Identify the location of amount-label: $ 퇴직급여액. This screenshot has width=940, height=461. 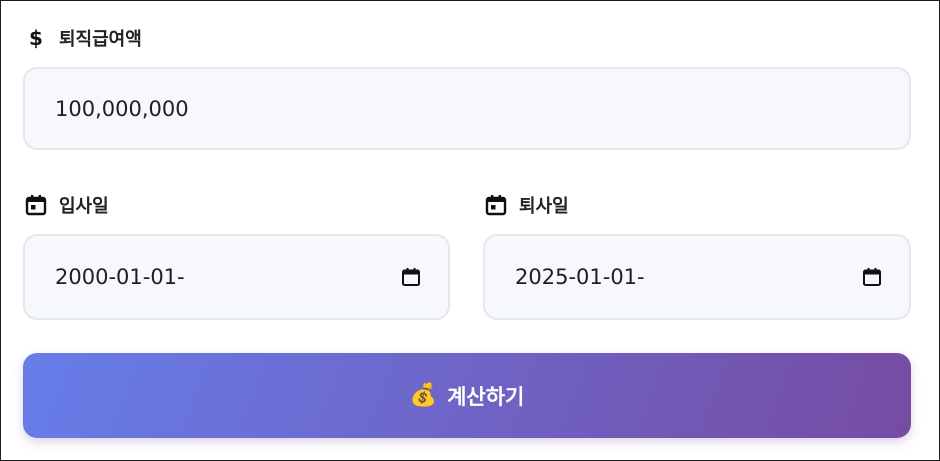
(83, 38).